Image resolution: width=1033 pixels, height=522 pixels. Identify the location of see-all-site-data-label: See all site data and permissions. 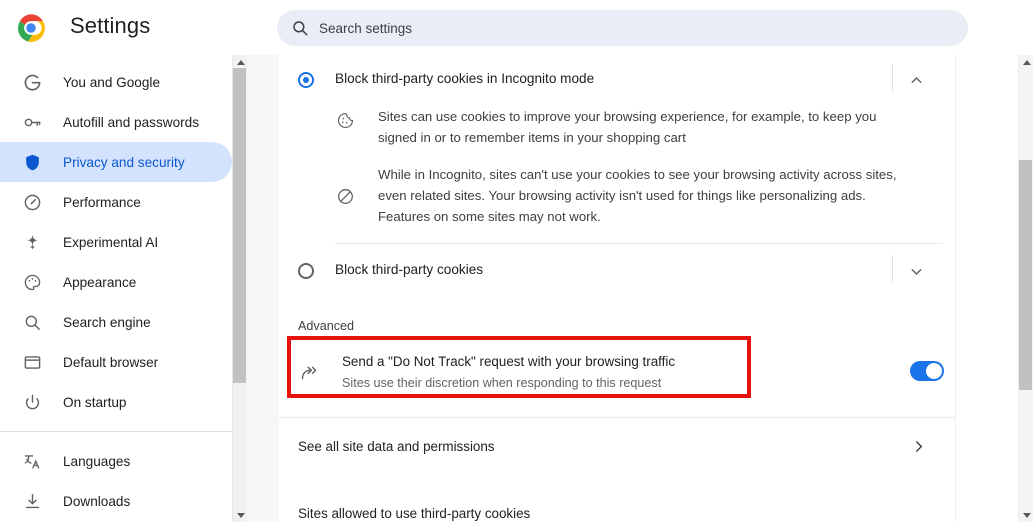
(396, 446).